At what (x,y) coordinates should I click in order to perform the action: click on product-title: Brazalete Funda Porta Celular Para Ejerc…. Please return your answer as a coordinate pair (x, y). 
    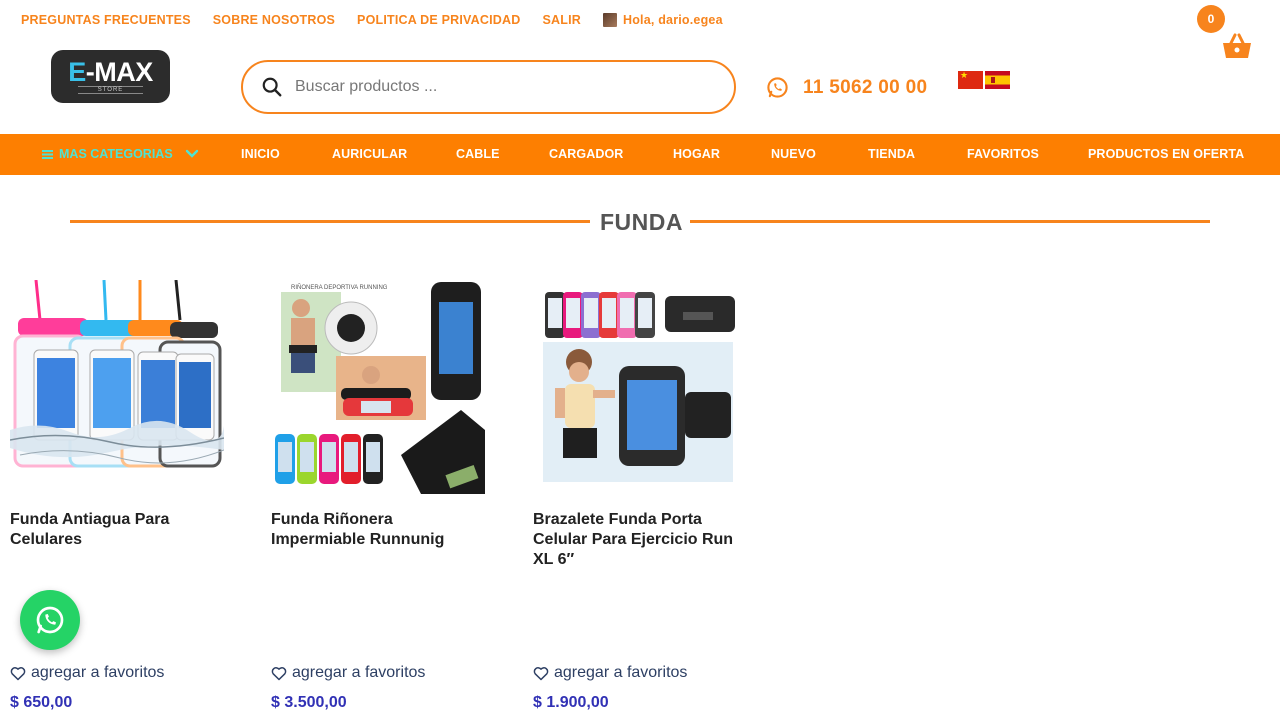
    Looking at the image, I should click on (638, 540).